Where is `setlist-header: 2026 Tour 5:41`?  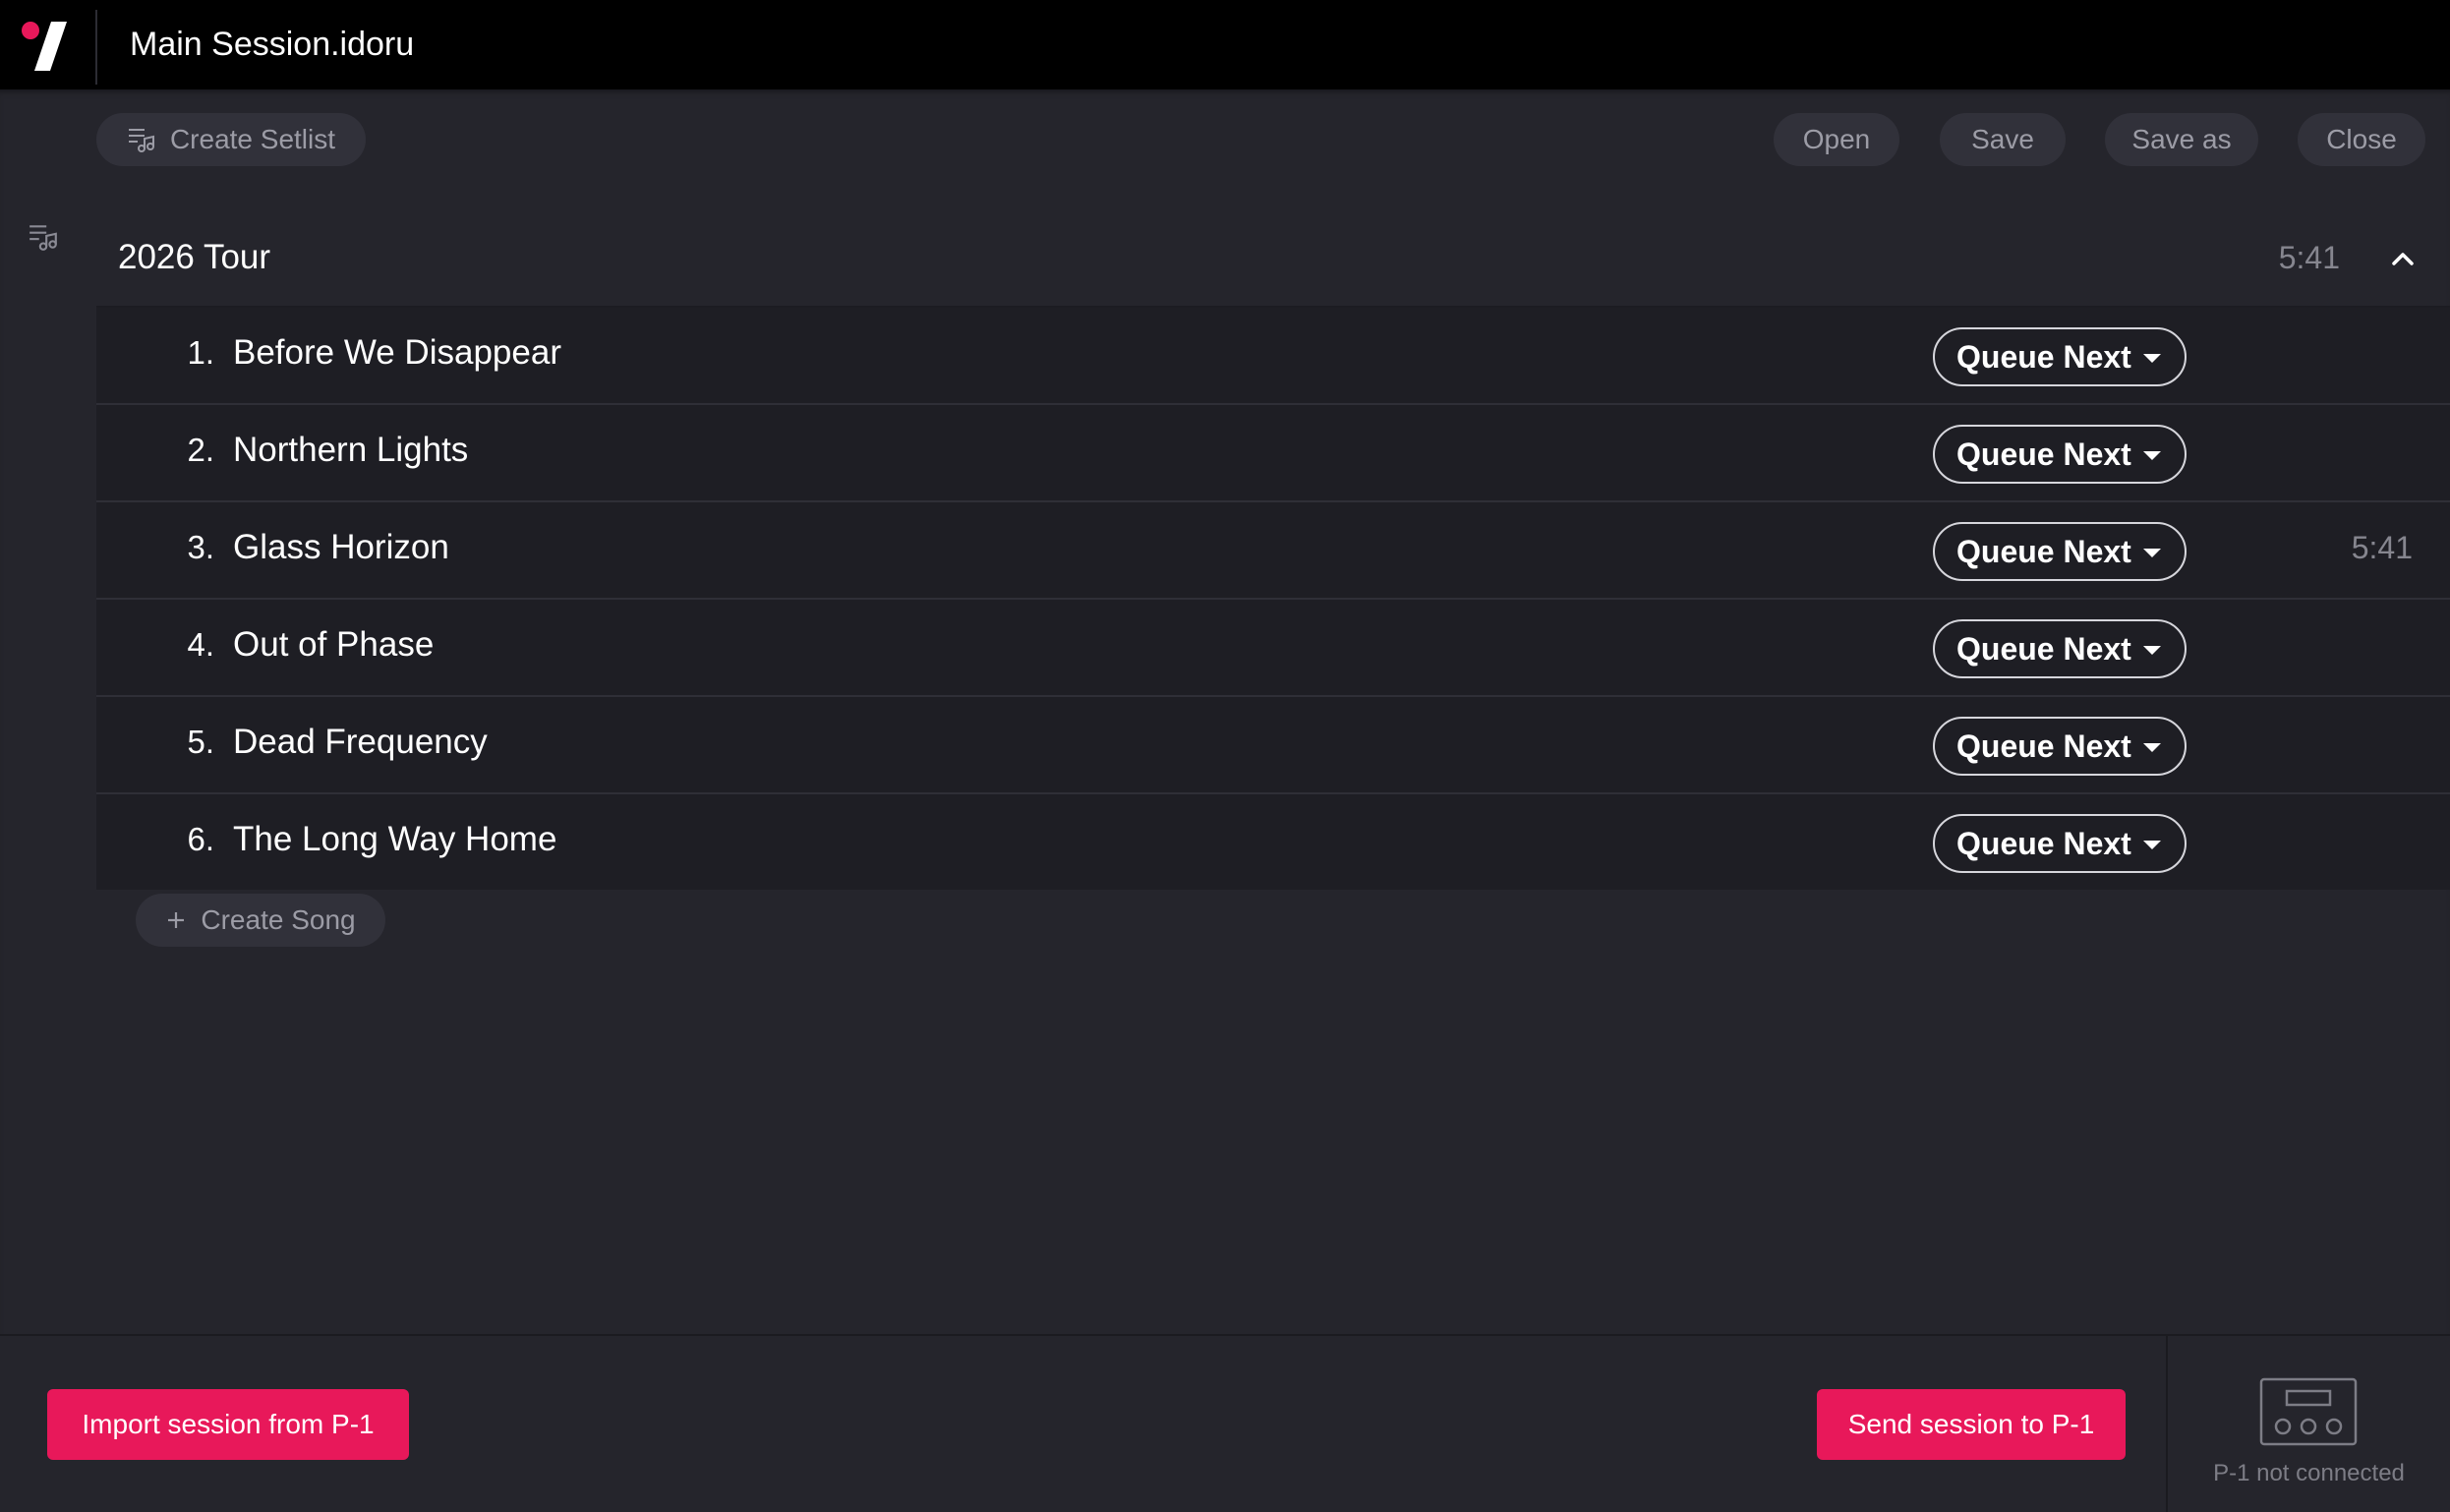 setlist-header: 2026 Tour 5:41 is located at coordinates (1273, 258).